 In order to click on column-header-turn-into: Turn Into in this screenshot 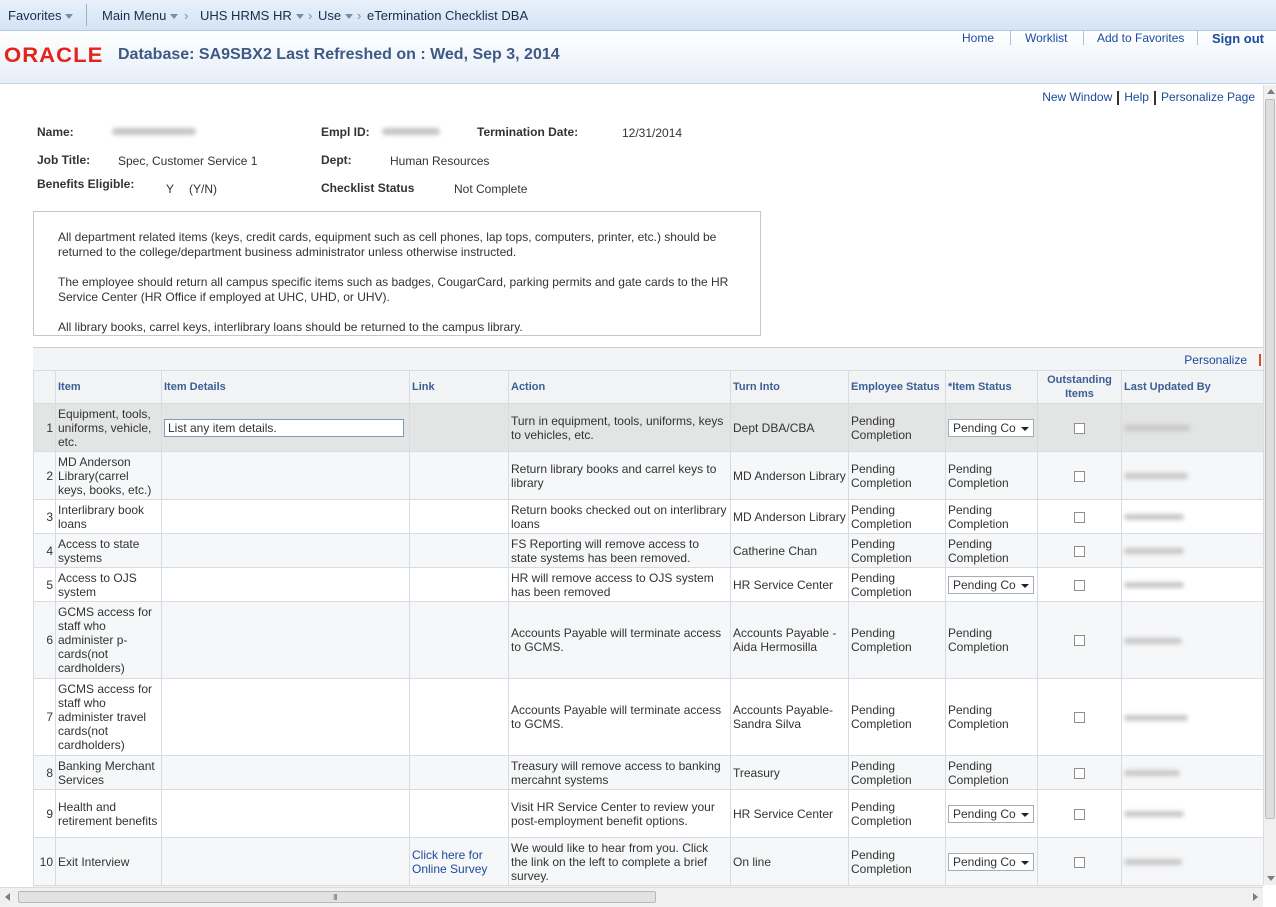, I will do `click(789, 387)`.